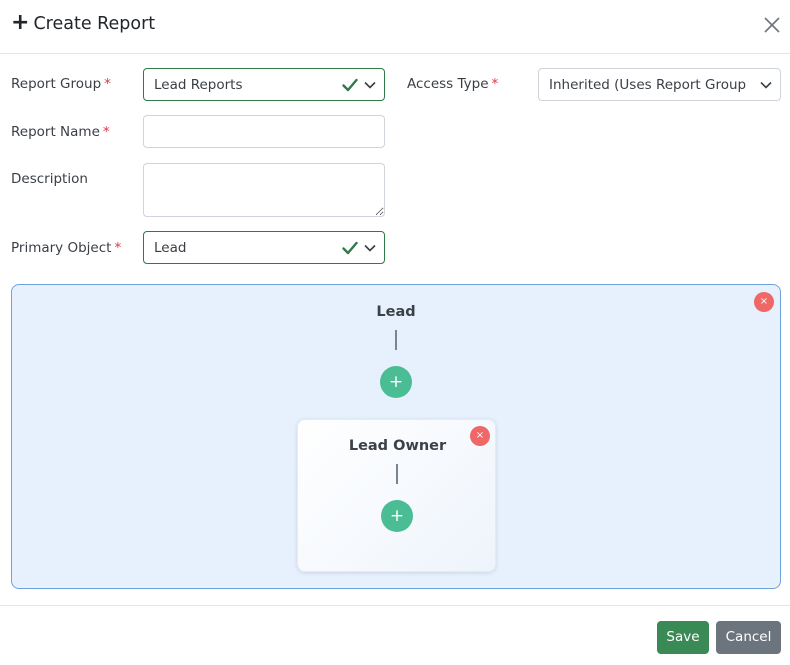  Describe the element at coordinates (264, 131) in the screenshot. I see `report-name-input` at that location.